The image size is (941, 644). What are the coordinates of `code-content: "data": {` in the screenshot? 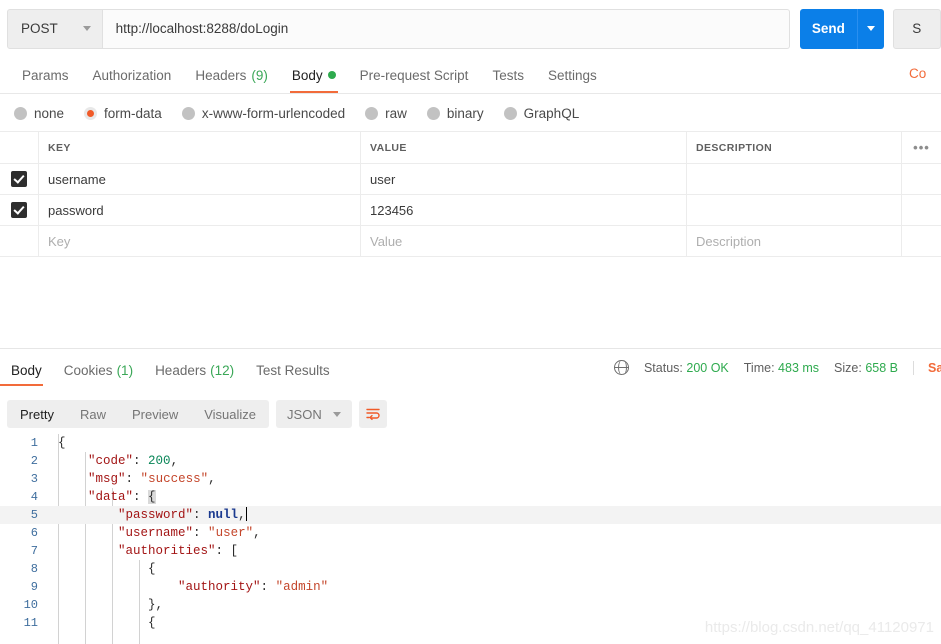 It's located at (122, 497).